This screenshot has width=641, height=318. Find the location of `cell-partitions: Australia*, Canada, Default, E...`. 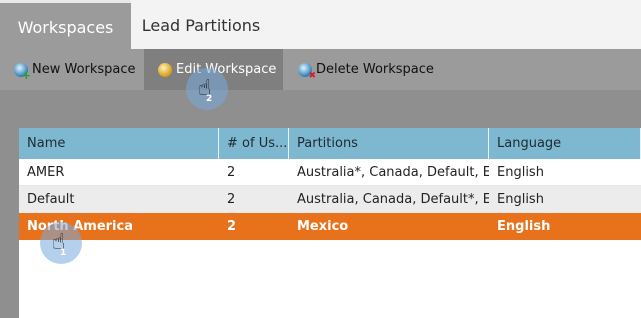

cell-partitions: Australia*, Canada, Default, E... is located at coordinates (393, 172).